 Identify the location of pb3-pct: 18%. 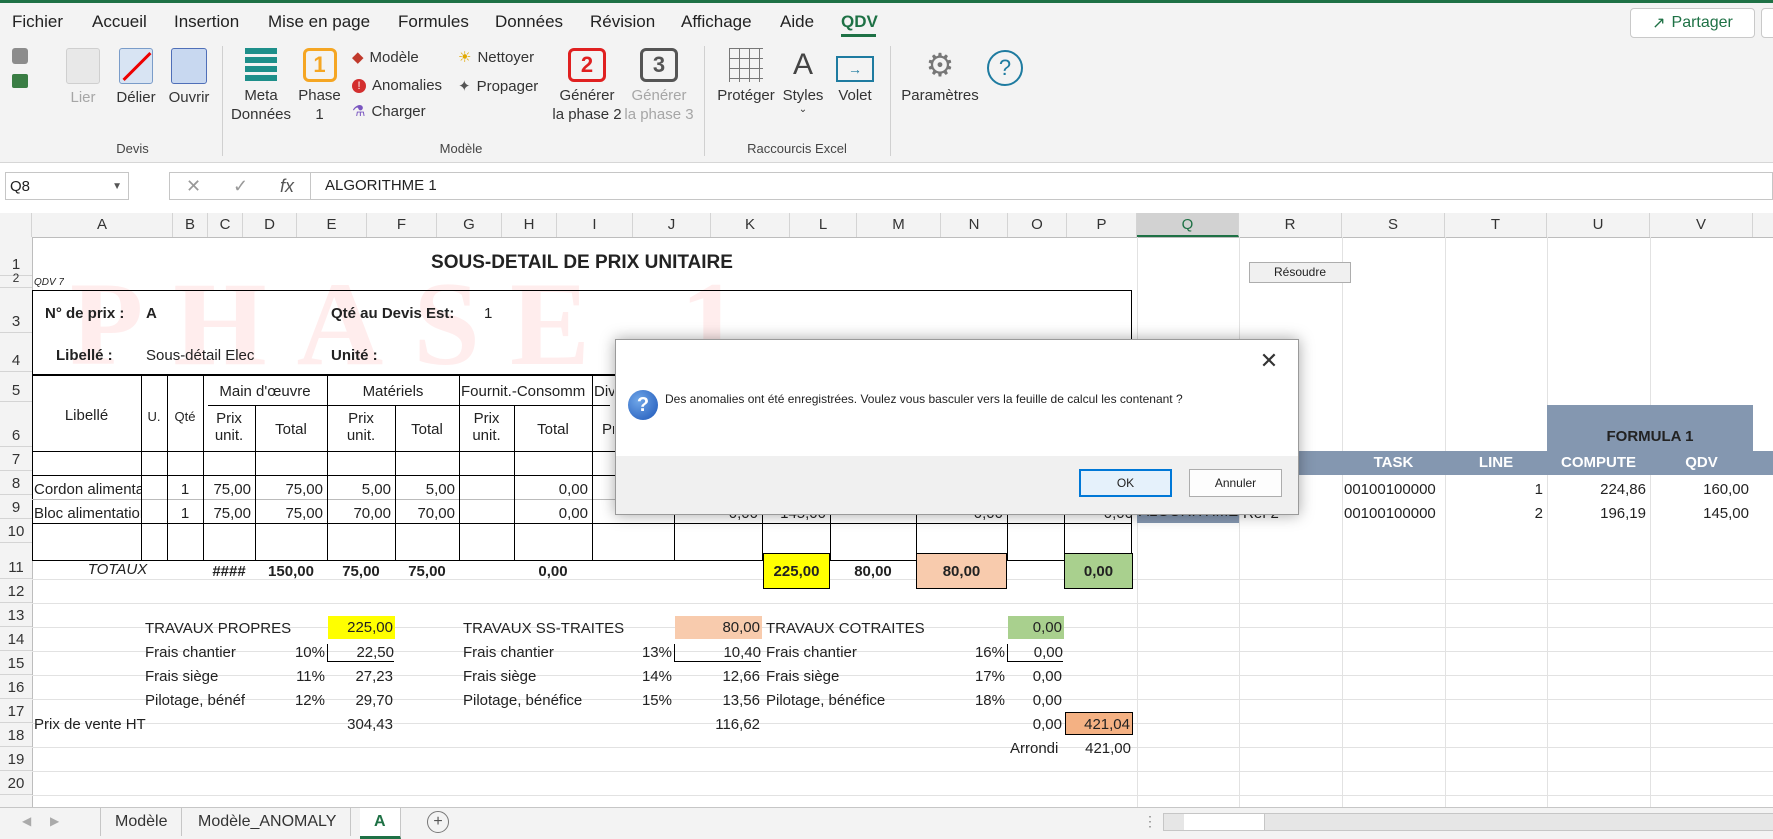
(960, 700).